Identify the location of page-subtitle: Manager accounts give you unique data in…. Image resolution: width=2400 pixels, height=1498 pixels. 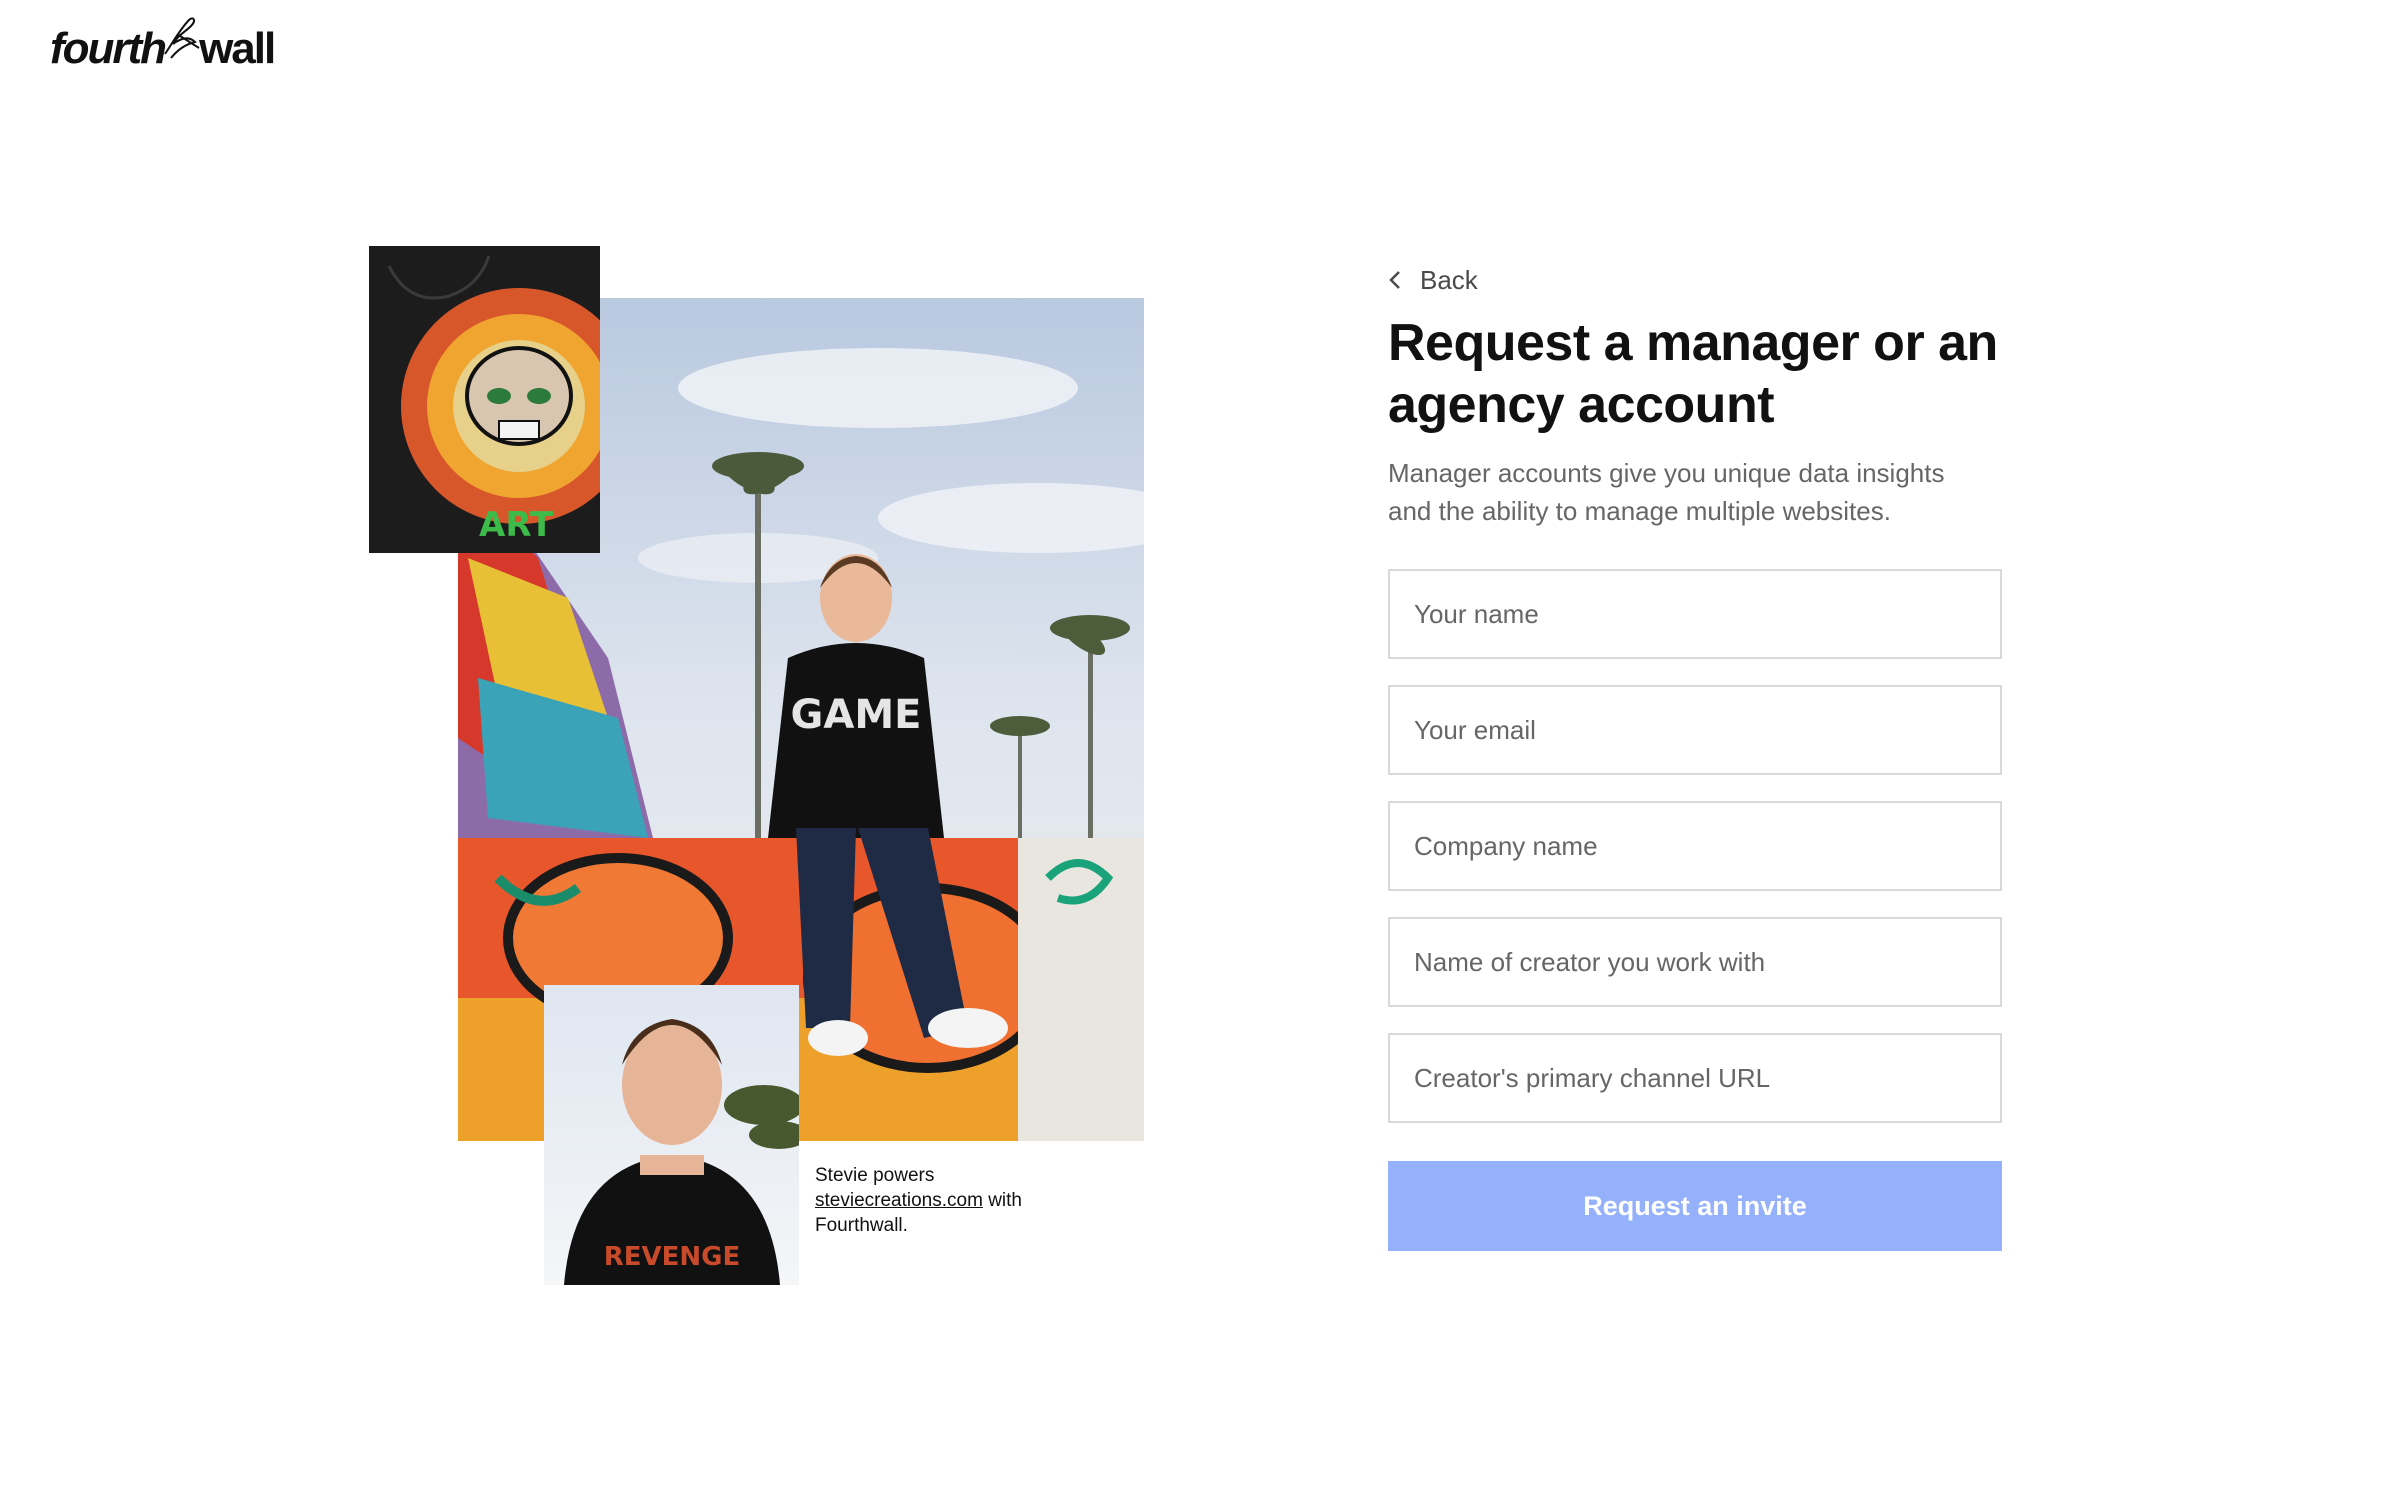
(1666, 492).